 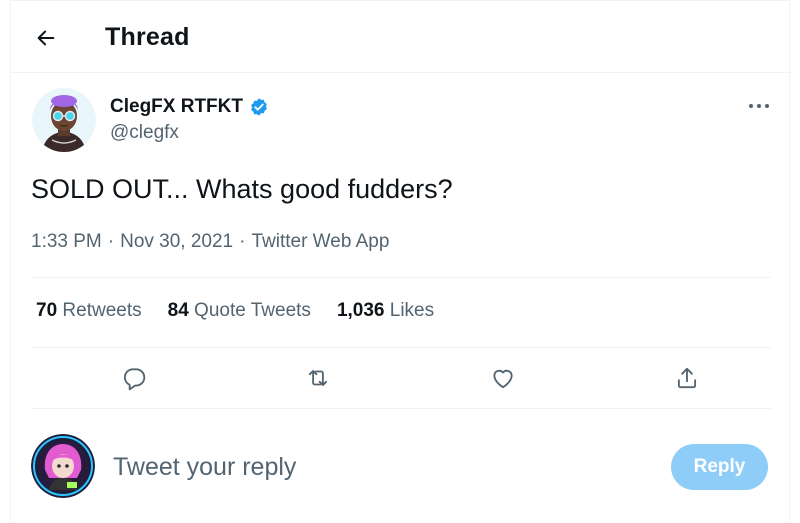 I want to click on tweet-stats: 70 Retweets 84 Quote Tweets 1,036 Likes, so click(x=235, y=311).